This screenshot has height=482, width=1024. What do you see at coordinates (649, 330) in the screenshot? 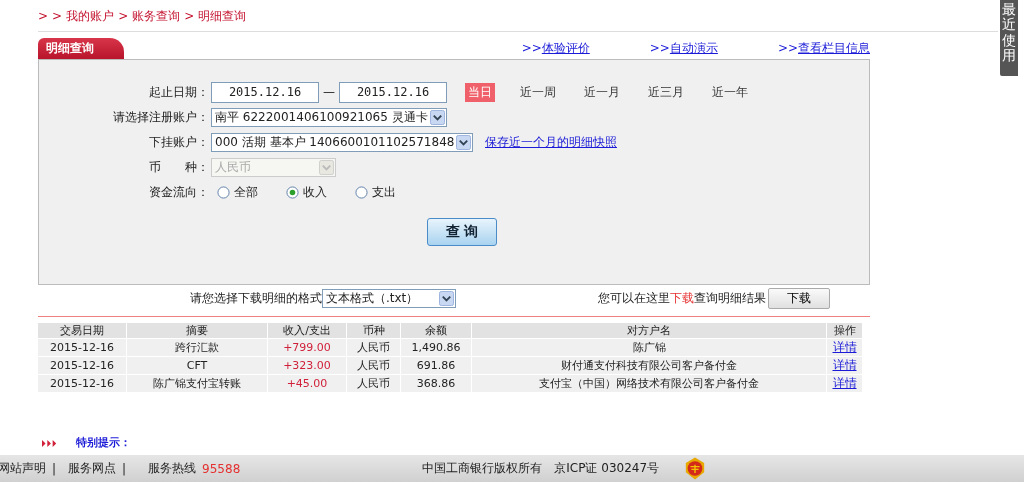
I see `column-header: 对方户名` at bounding box center [649, 330].